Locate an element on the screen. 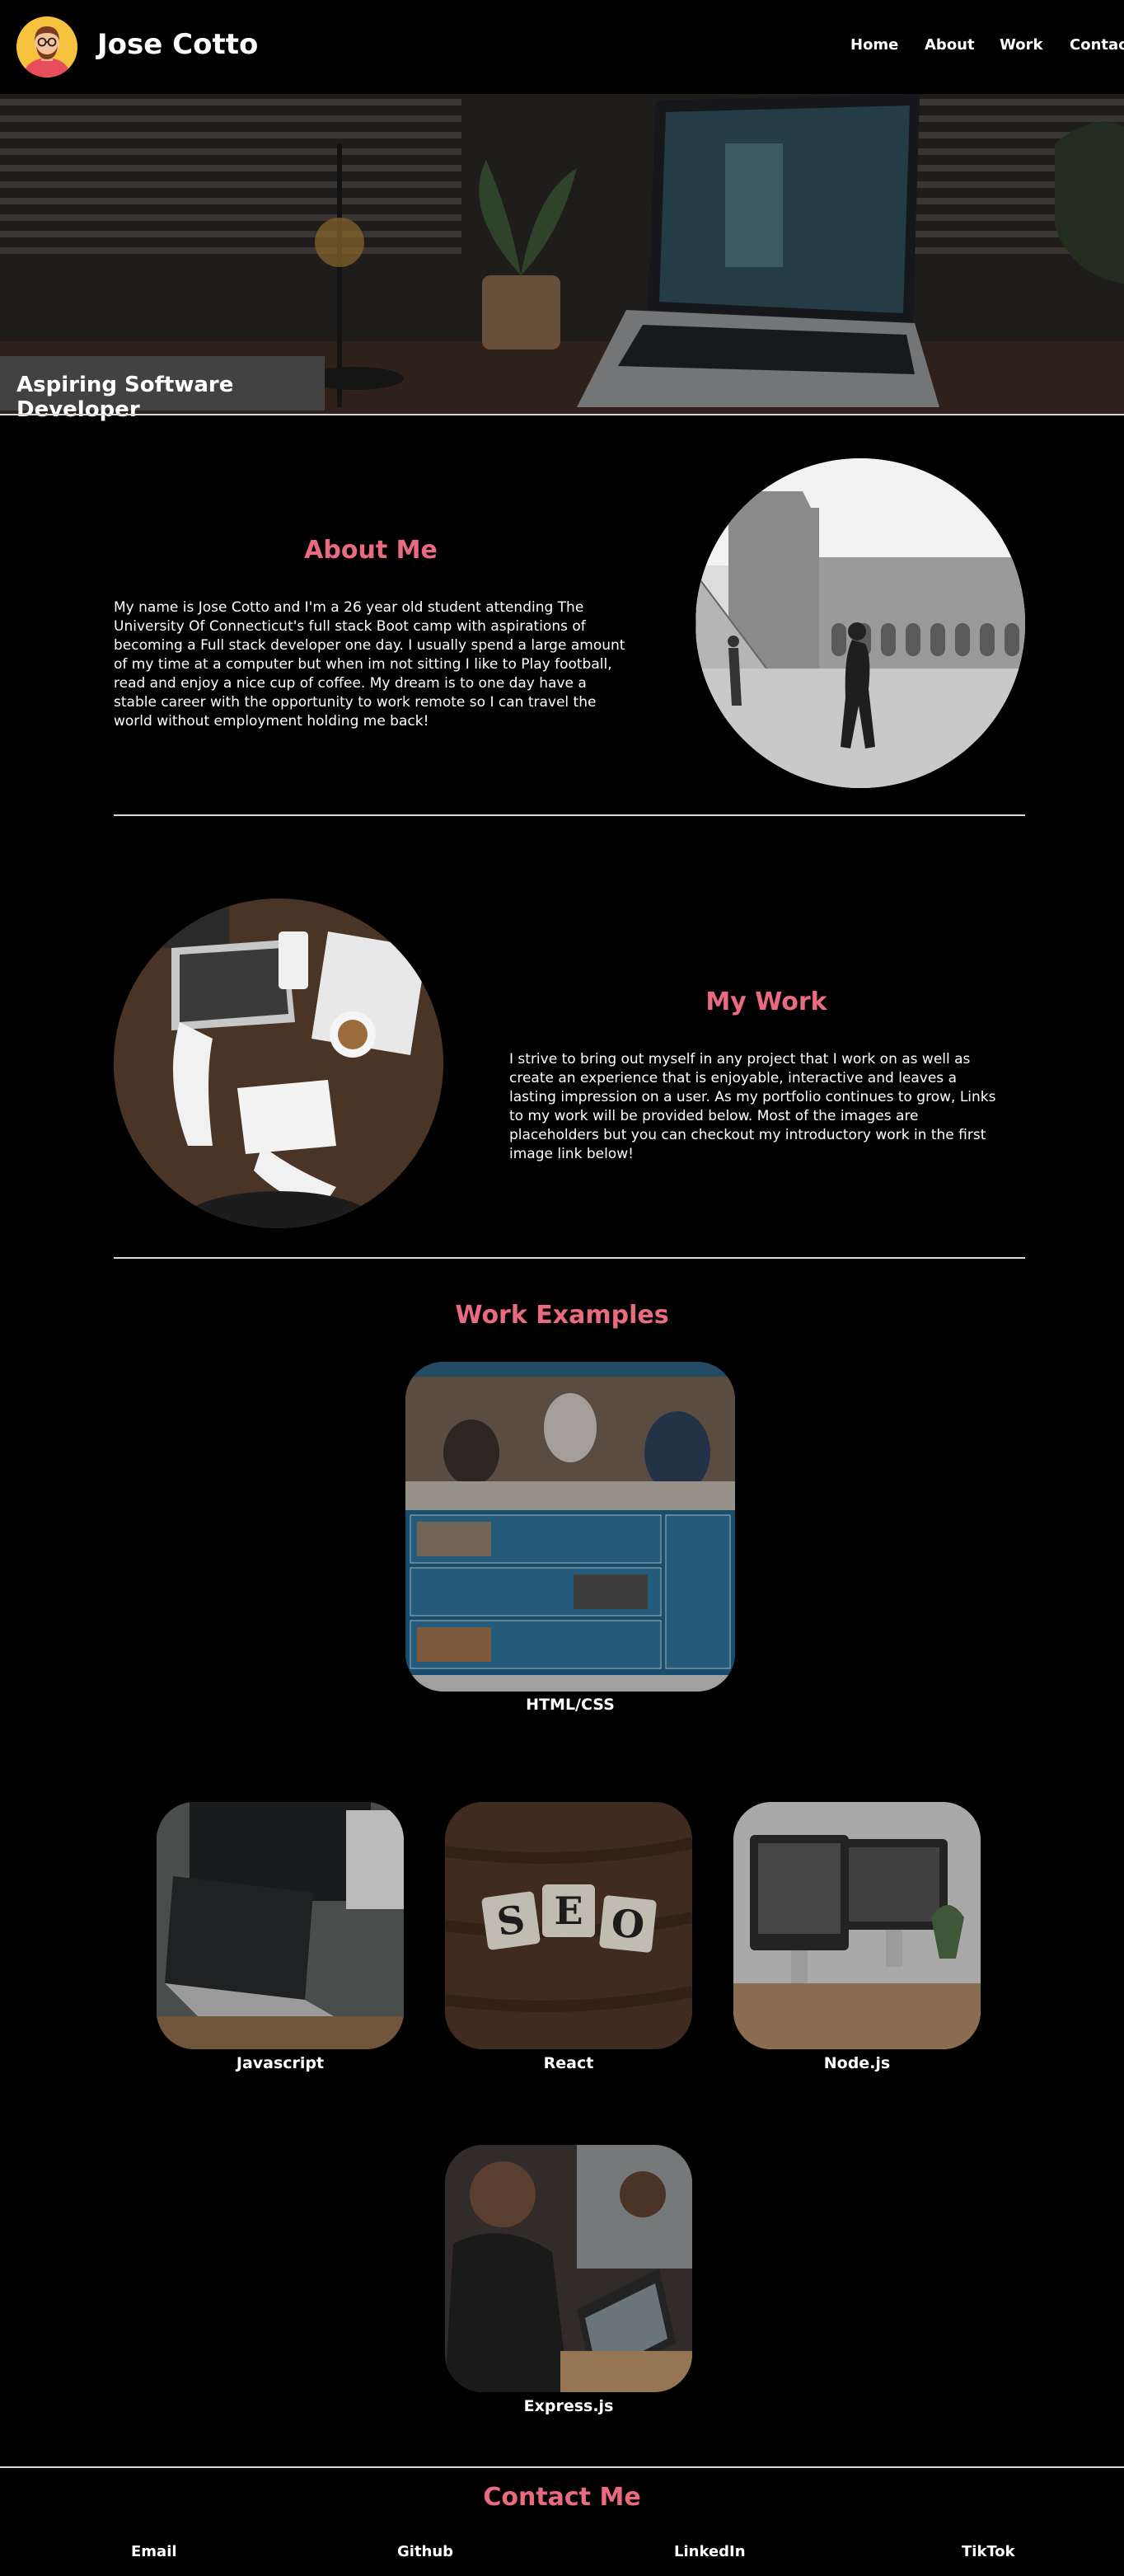 This screenshot has height=2576, width=1124. react-project-image: S E O is located at coordinates (569, 1926).